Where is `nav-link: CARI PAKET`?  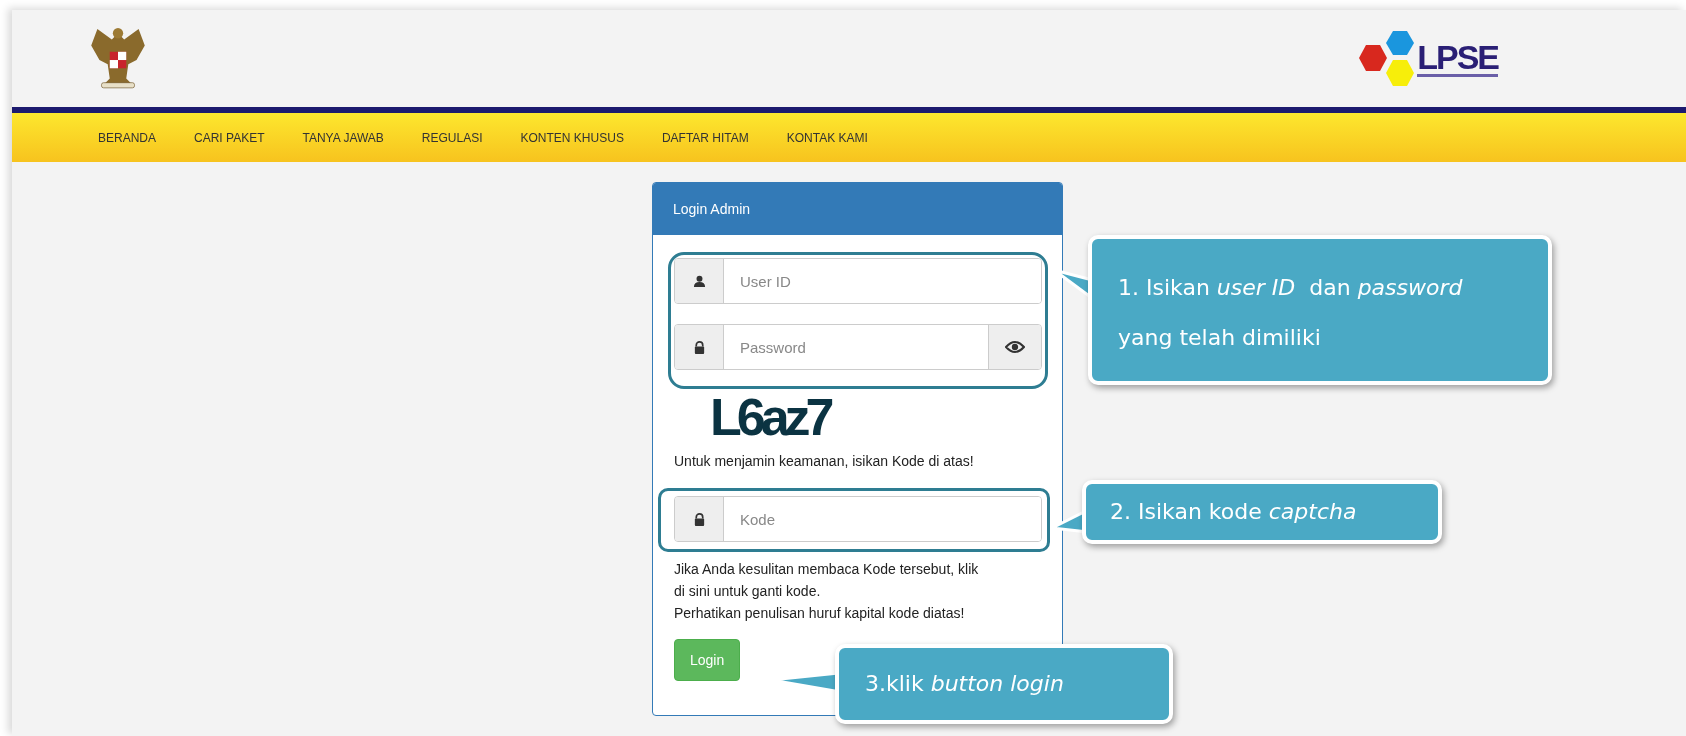
nav-link: CARI PAKET is located at coordinates (229, 137).